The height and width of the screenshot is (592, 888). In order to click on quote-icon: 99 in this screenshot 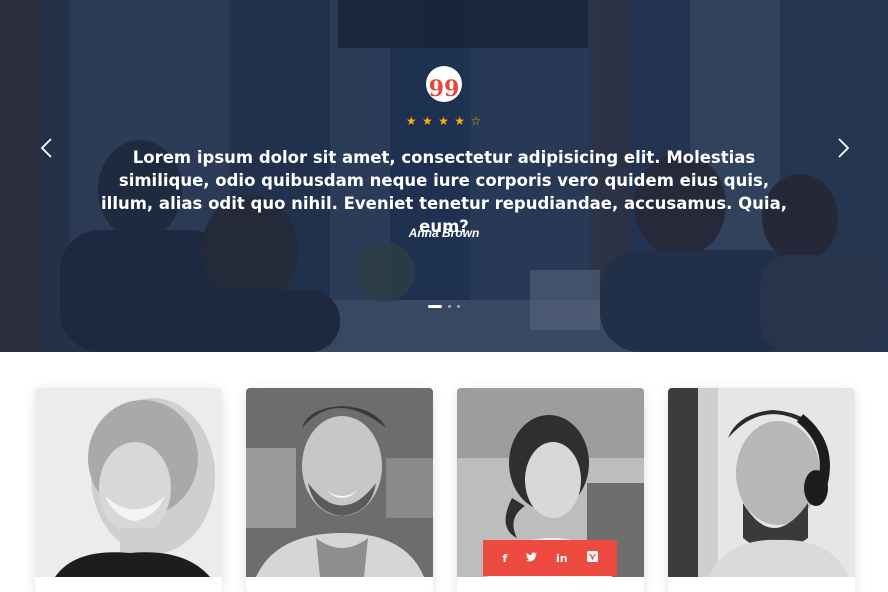, I will do `click(444, 88)`.